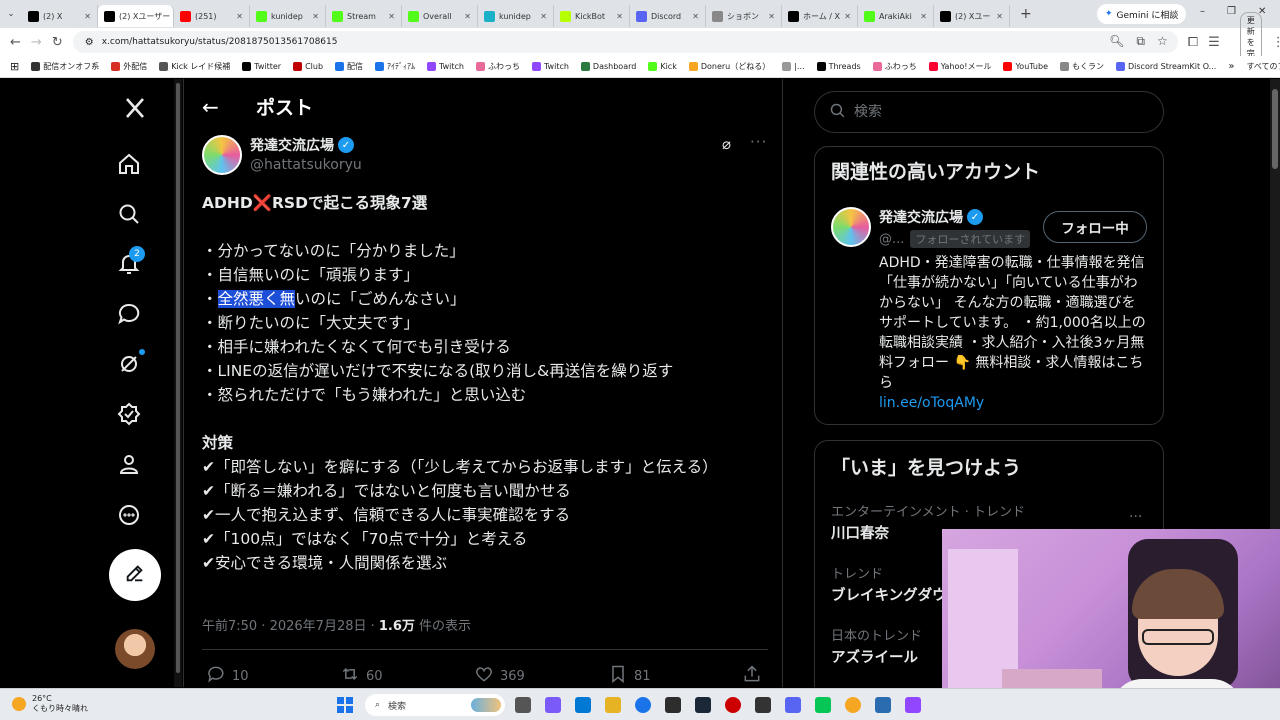  Describe the element at coordinates (499, 675) in the screenshot. I see `like-button: 369` at that location.